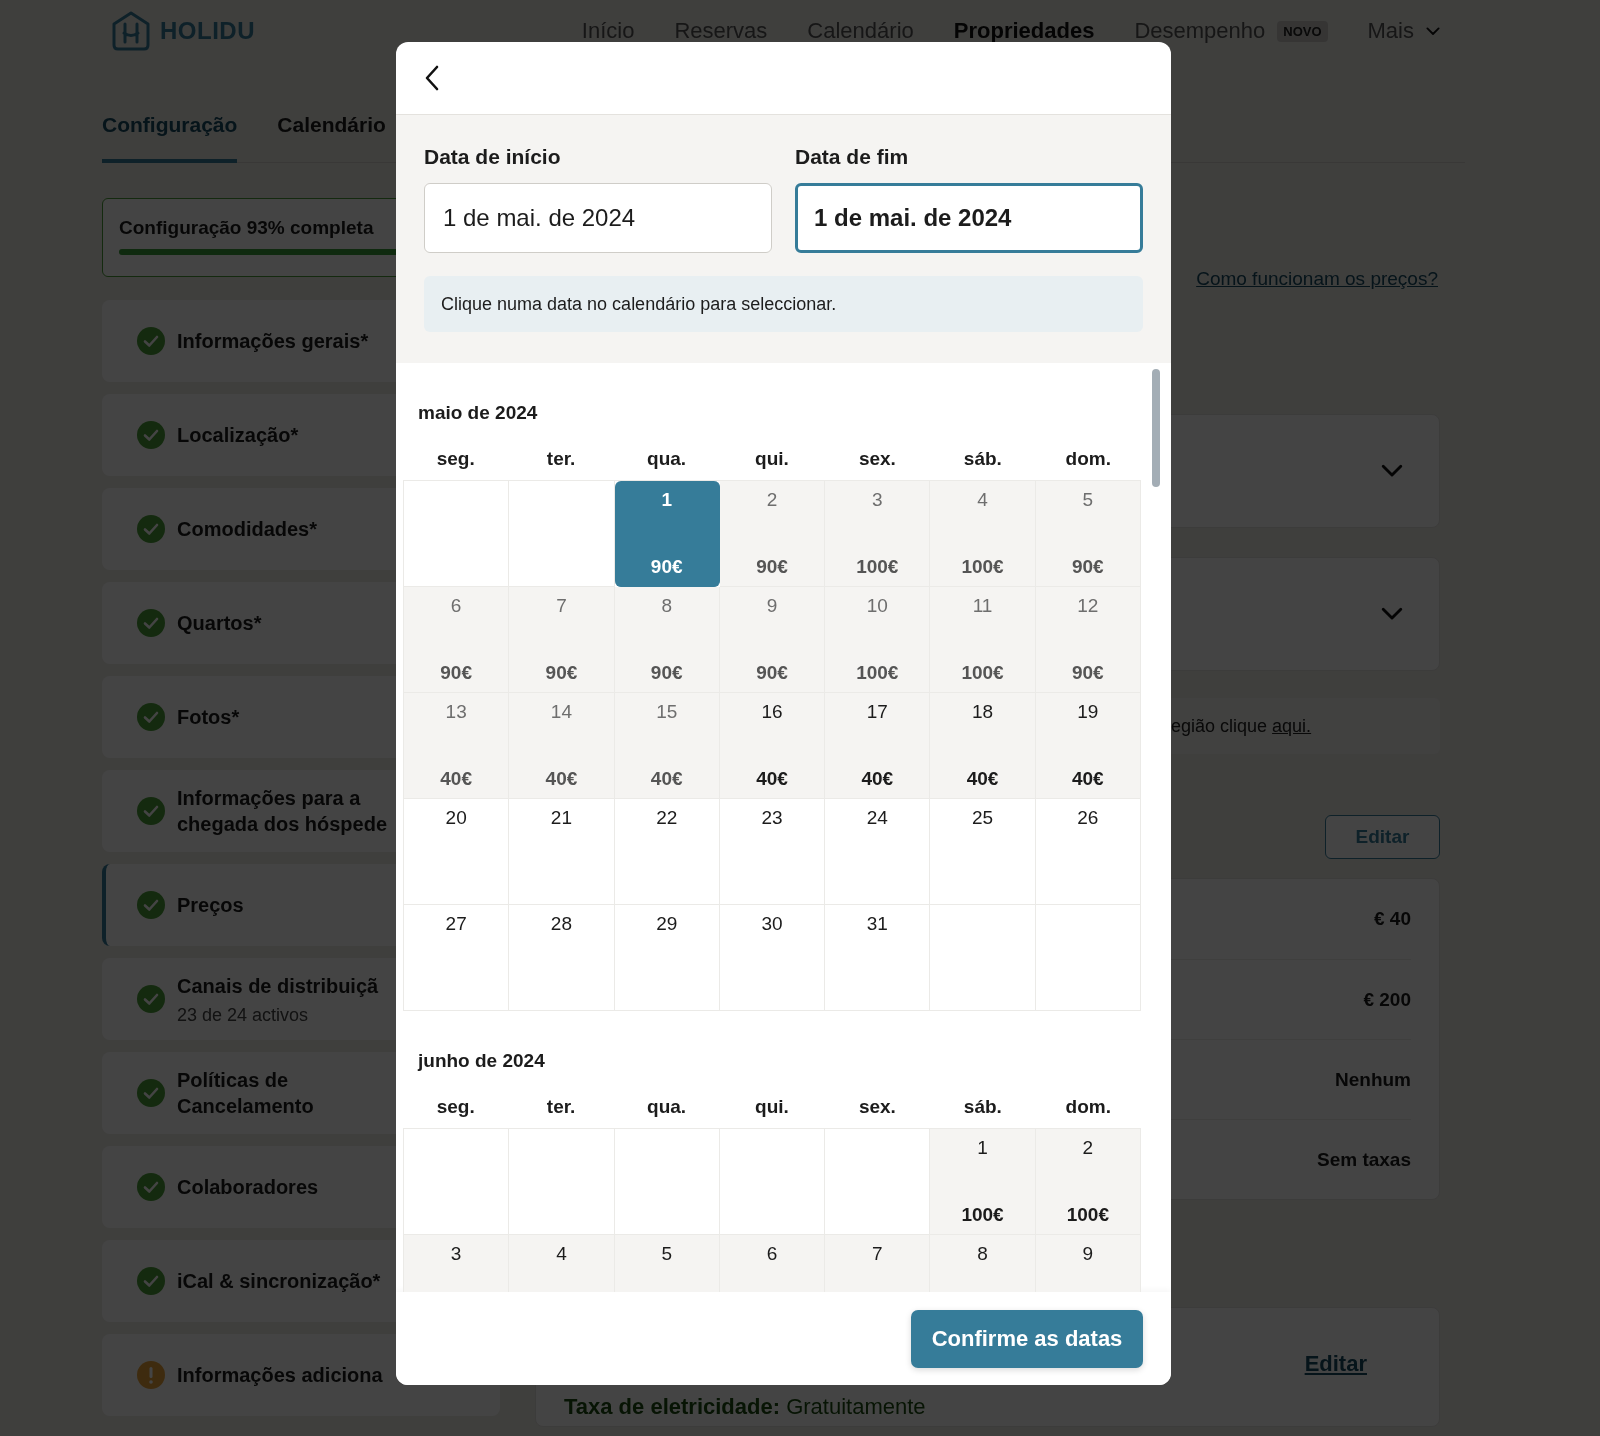 The image size is (1600, 1436). I want to click on calendar-day: 17 40€, so click(878, 746).